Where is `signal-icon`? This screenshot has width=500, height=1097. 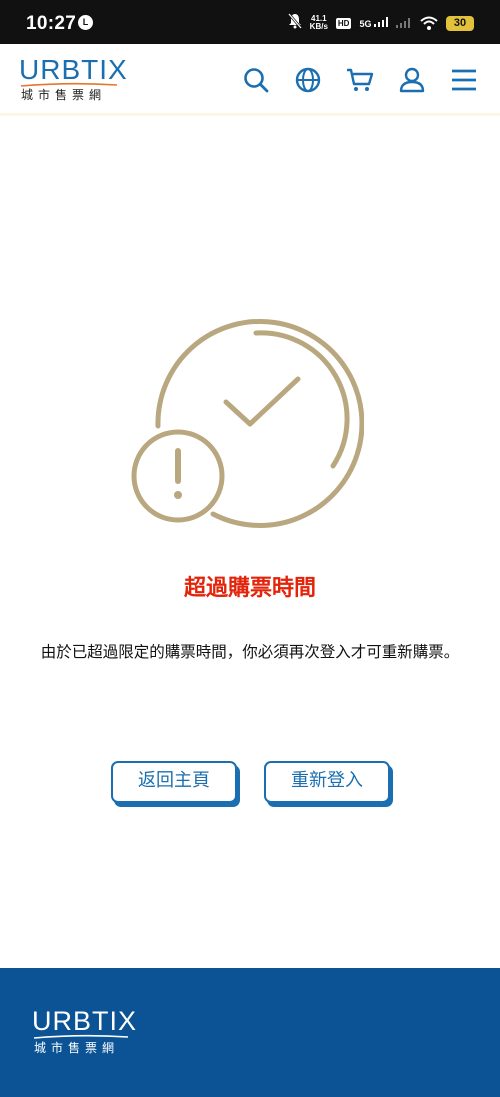 signal-icon is located at coordinates (381, 22).